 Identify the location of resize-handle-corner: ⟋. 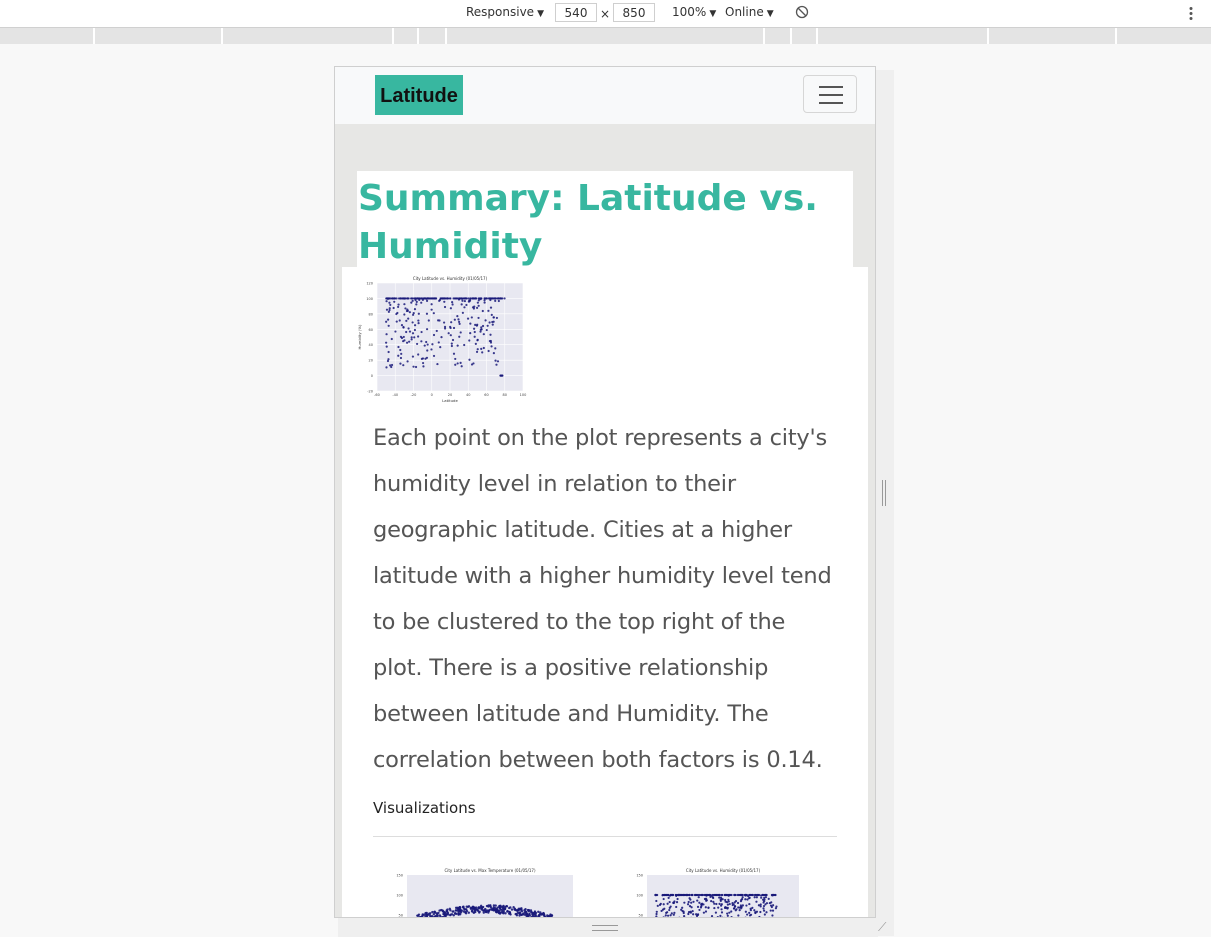
(882, 927).